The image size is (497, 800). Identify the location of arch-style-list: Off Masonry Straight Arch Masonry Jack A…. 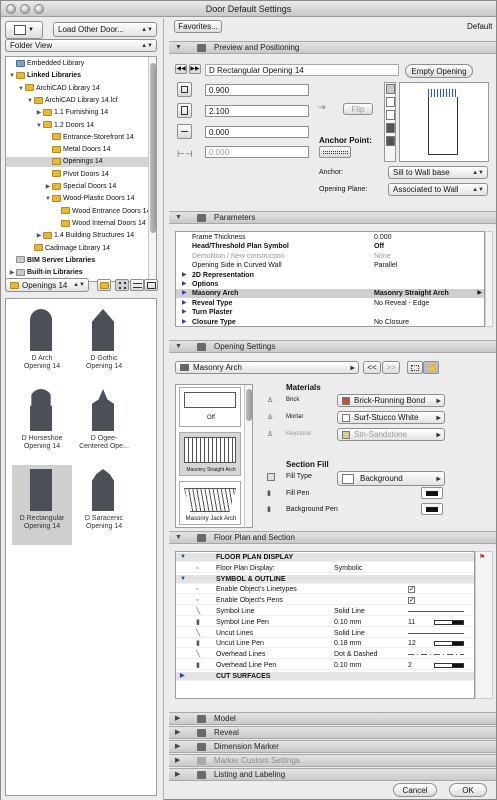
(214, 456).